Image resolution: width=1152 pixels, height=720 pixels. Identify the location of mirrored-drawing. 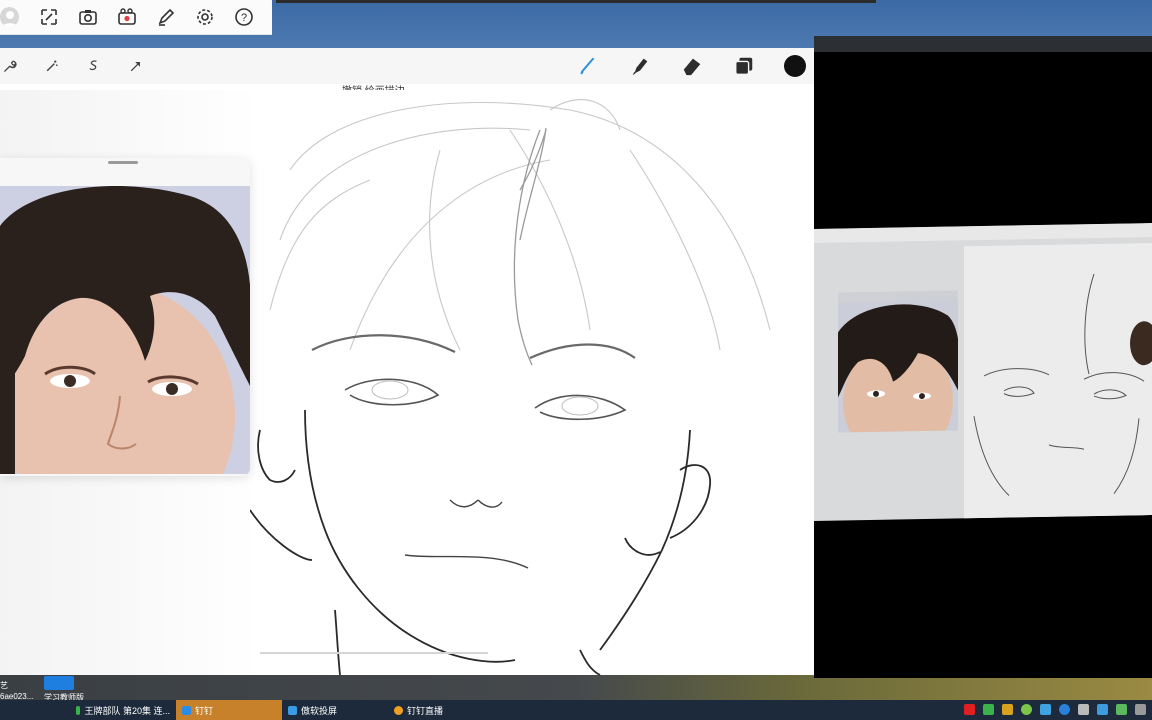
(1058, 381).